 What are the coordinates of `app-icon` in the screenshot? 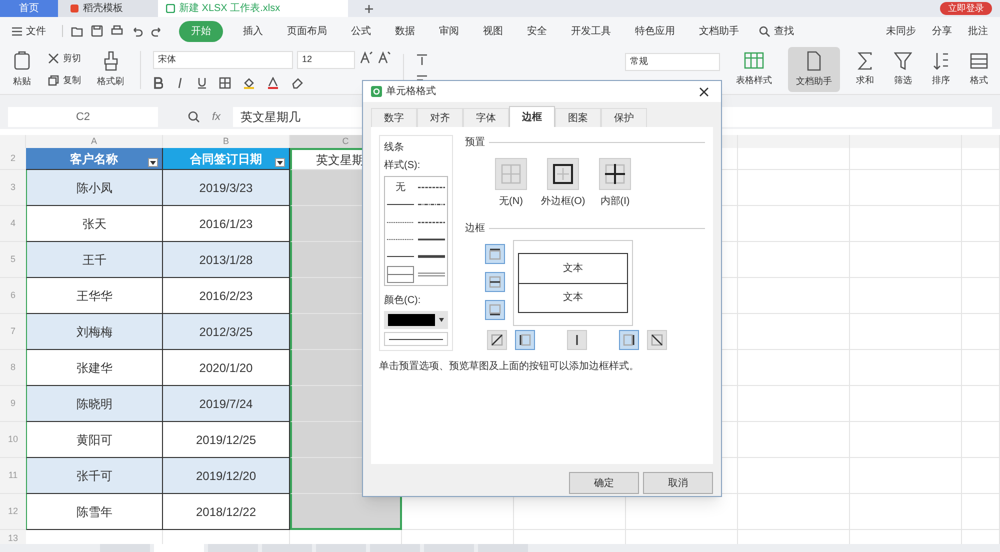 It's located at (376, 91).